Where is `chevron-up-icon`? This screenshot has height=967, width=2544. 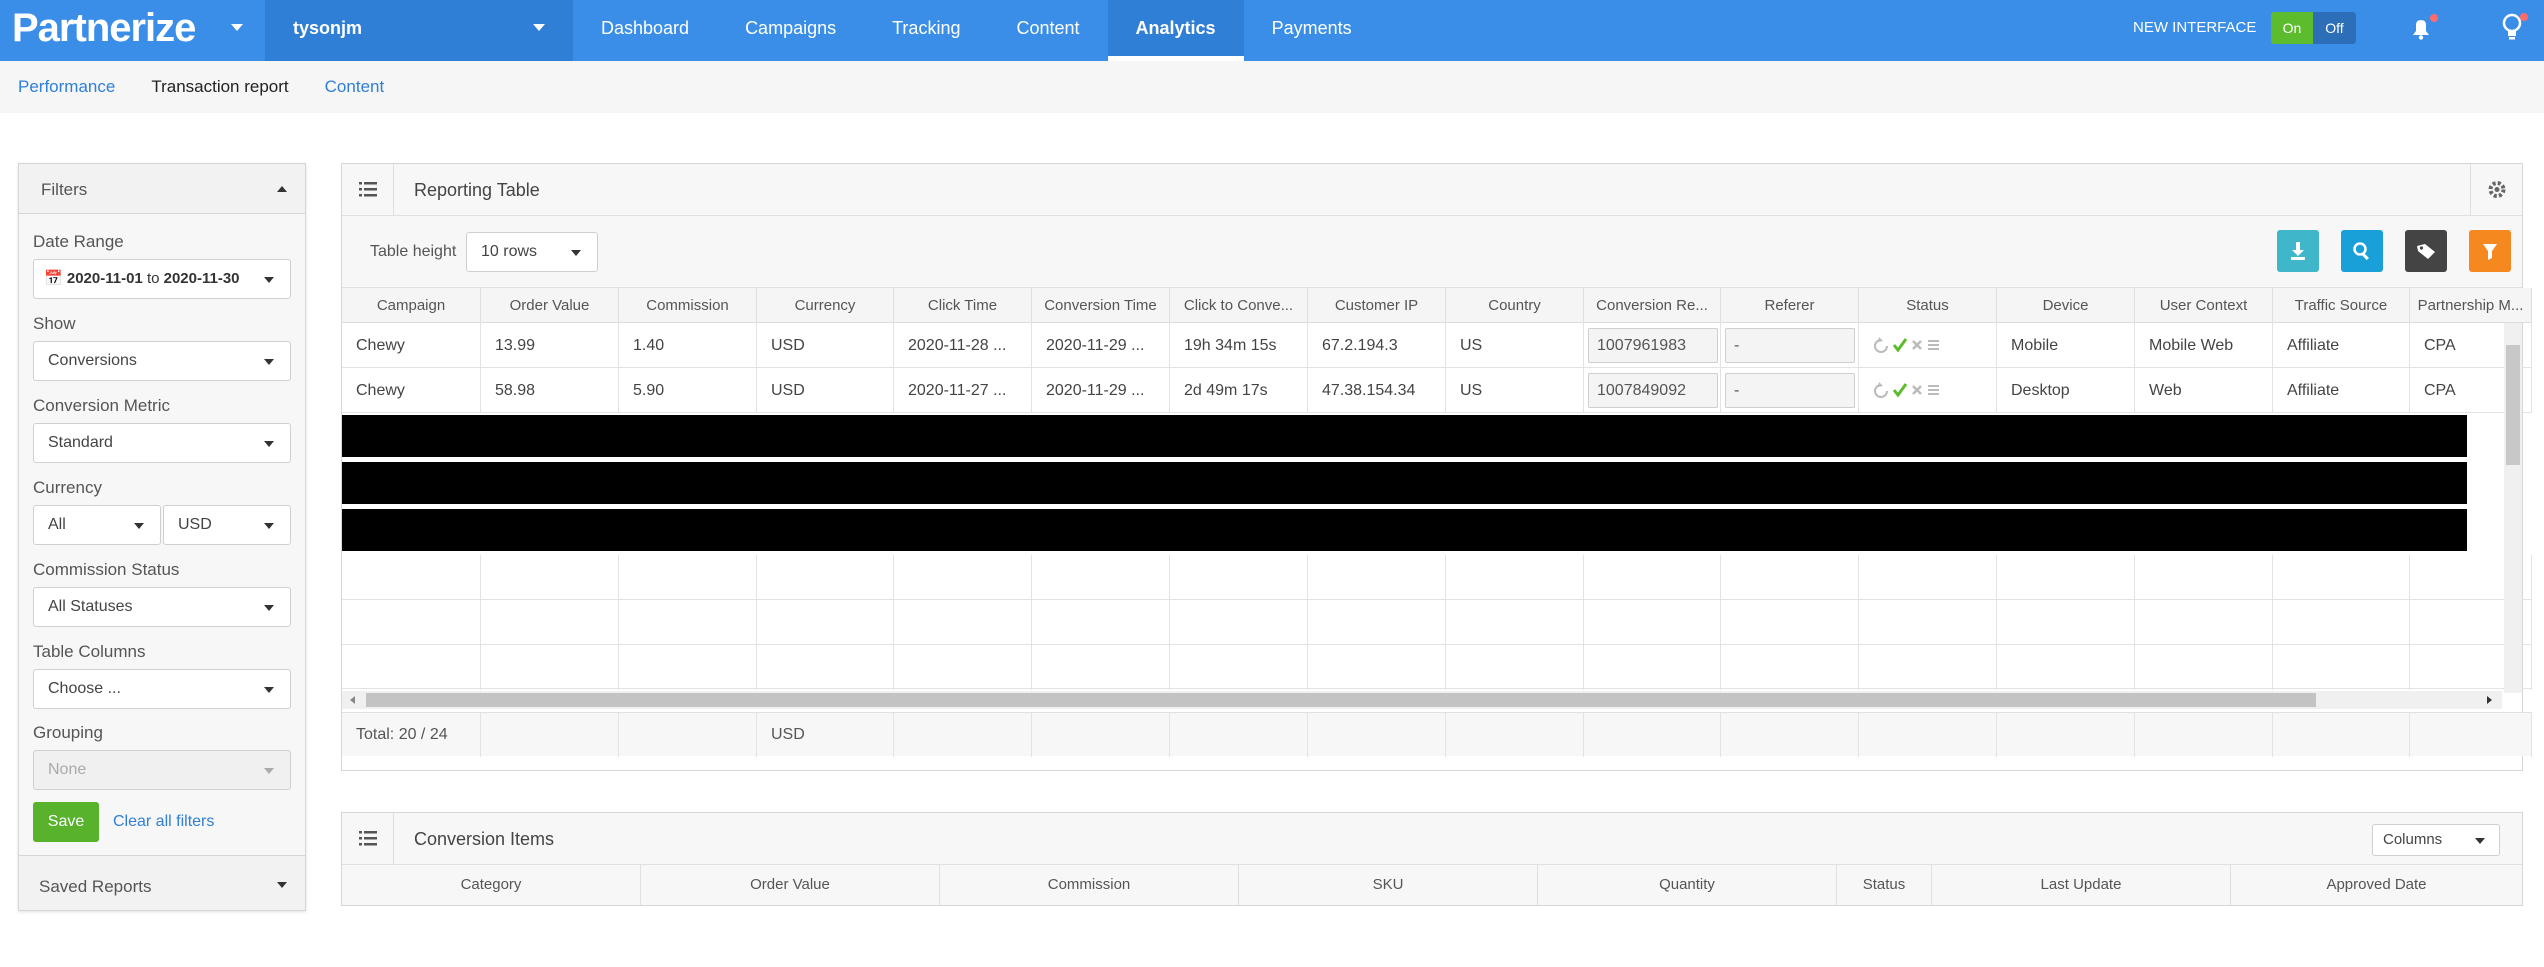
chevron-up-icon is located at coordinates (282, 189).